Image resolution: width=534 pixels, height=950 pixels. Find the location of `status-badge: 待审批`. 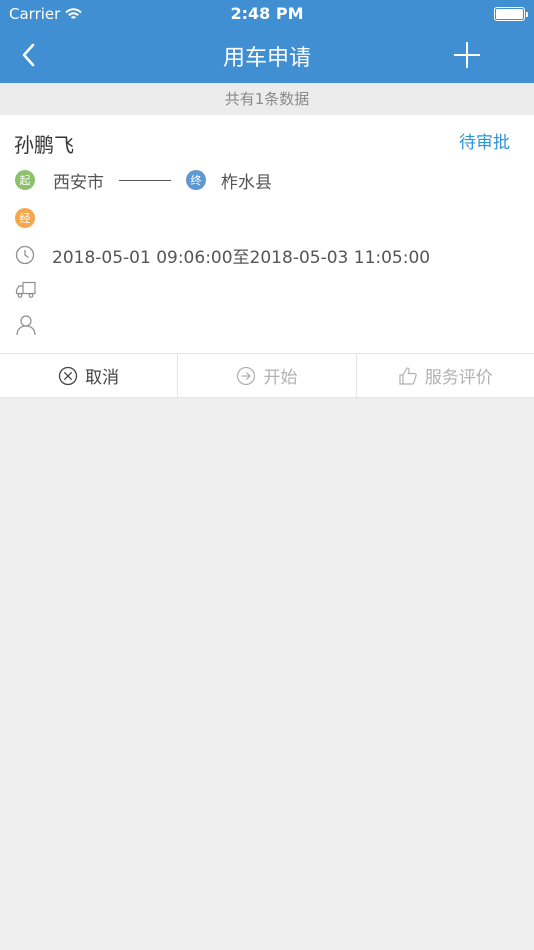

status-badge: 待审批 is located at coordinates (484, 143).